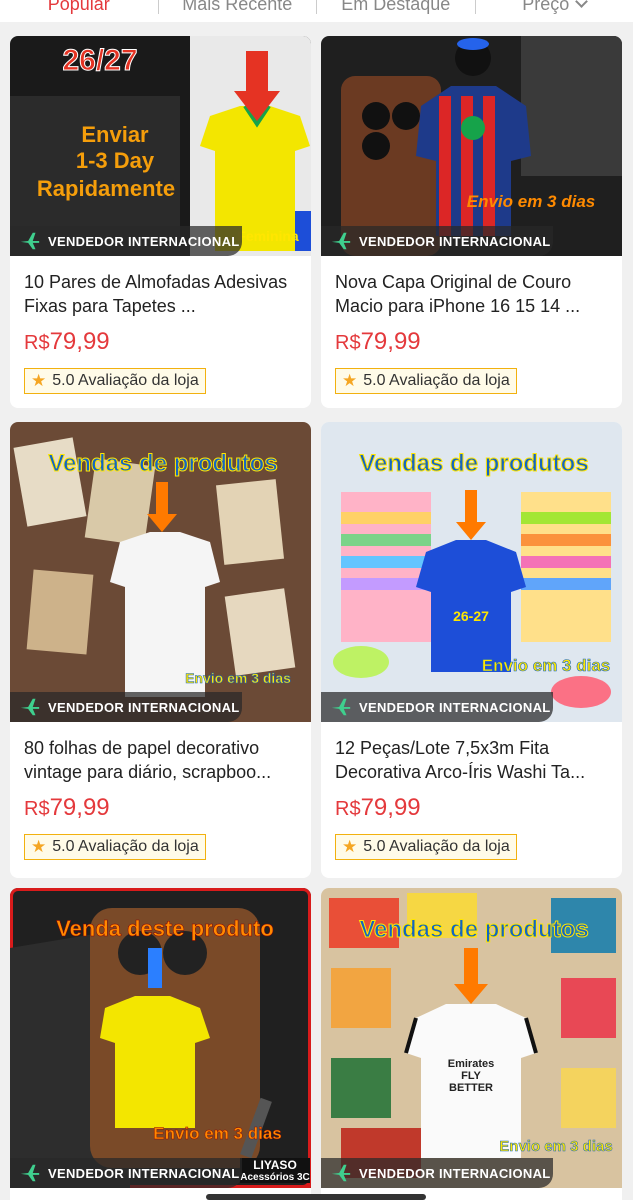 This screenshot has width=633, height=1200. I want to click on brand-logo-text: LIYASO, so click(275, 1165).